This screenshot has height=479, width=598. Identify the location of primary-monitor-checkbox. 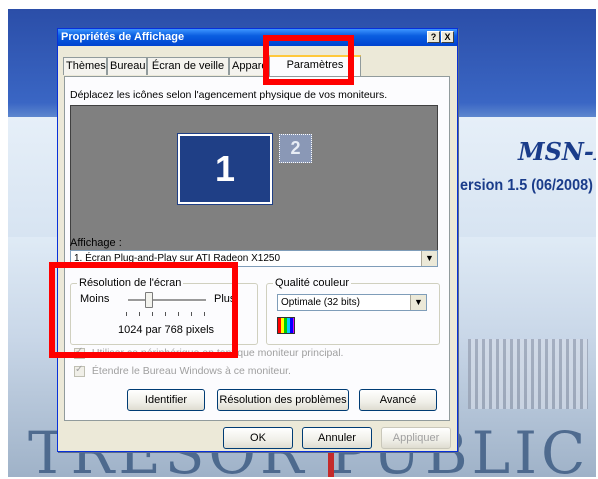
(79, 352).